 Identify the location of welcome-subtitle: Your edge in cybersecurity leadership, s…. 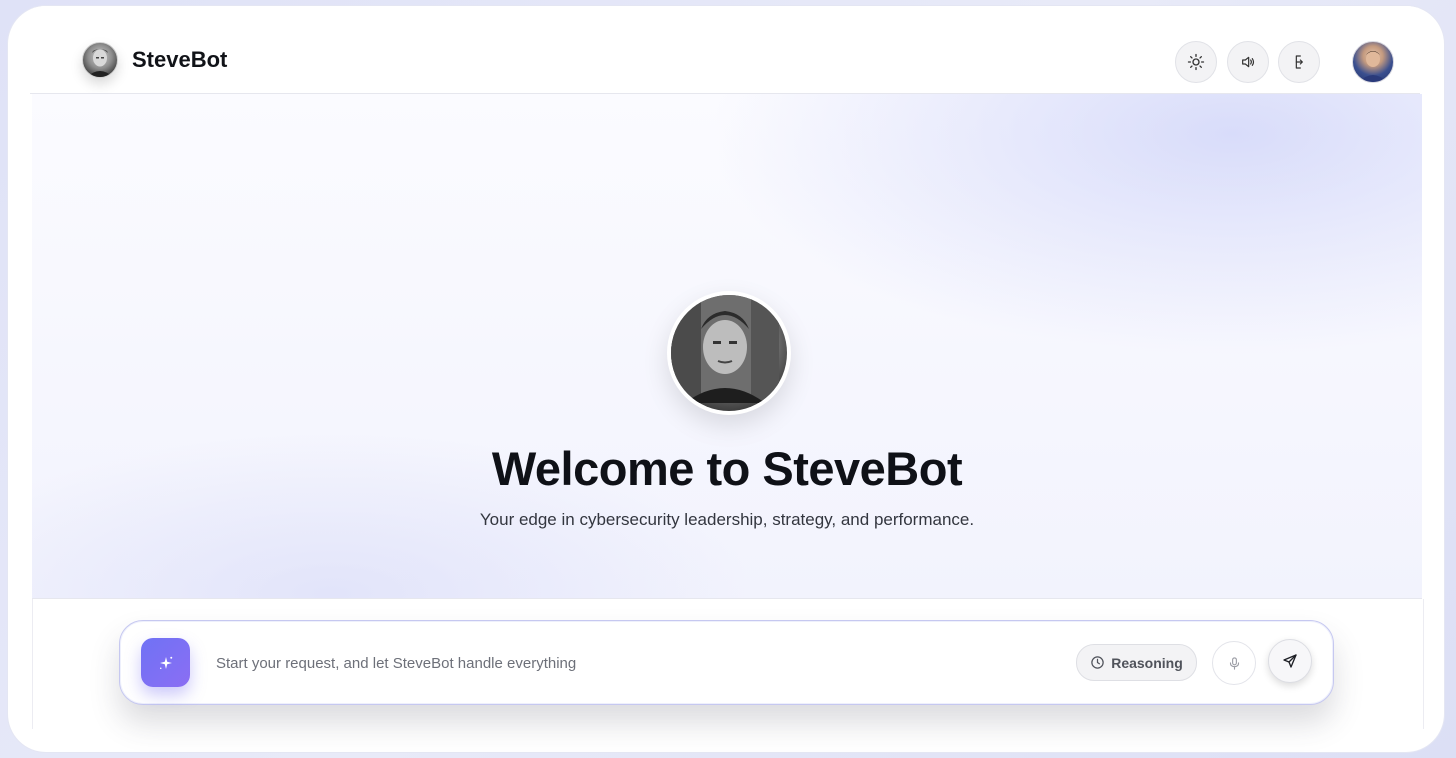
(727, 519).